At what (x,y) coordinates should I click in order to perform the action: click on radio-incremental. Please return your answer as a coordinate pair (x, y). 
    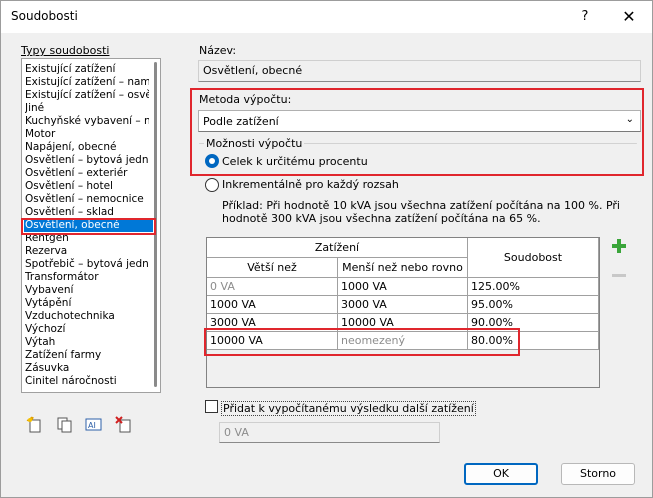
    Looking at the image, I should click on (212, 185).